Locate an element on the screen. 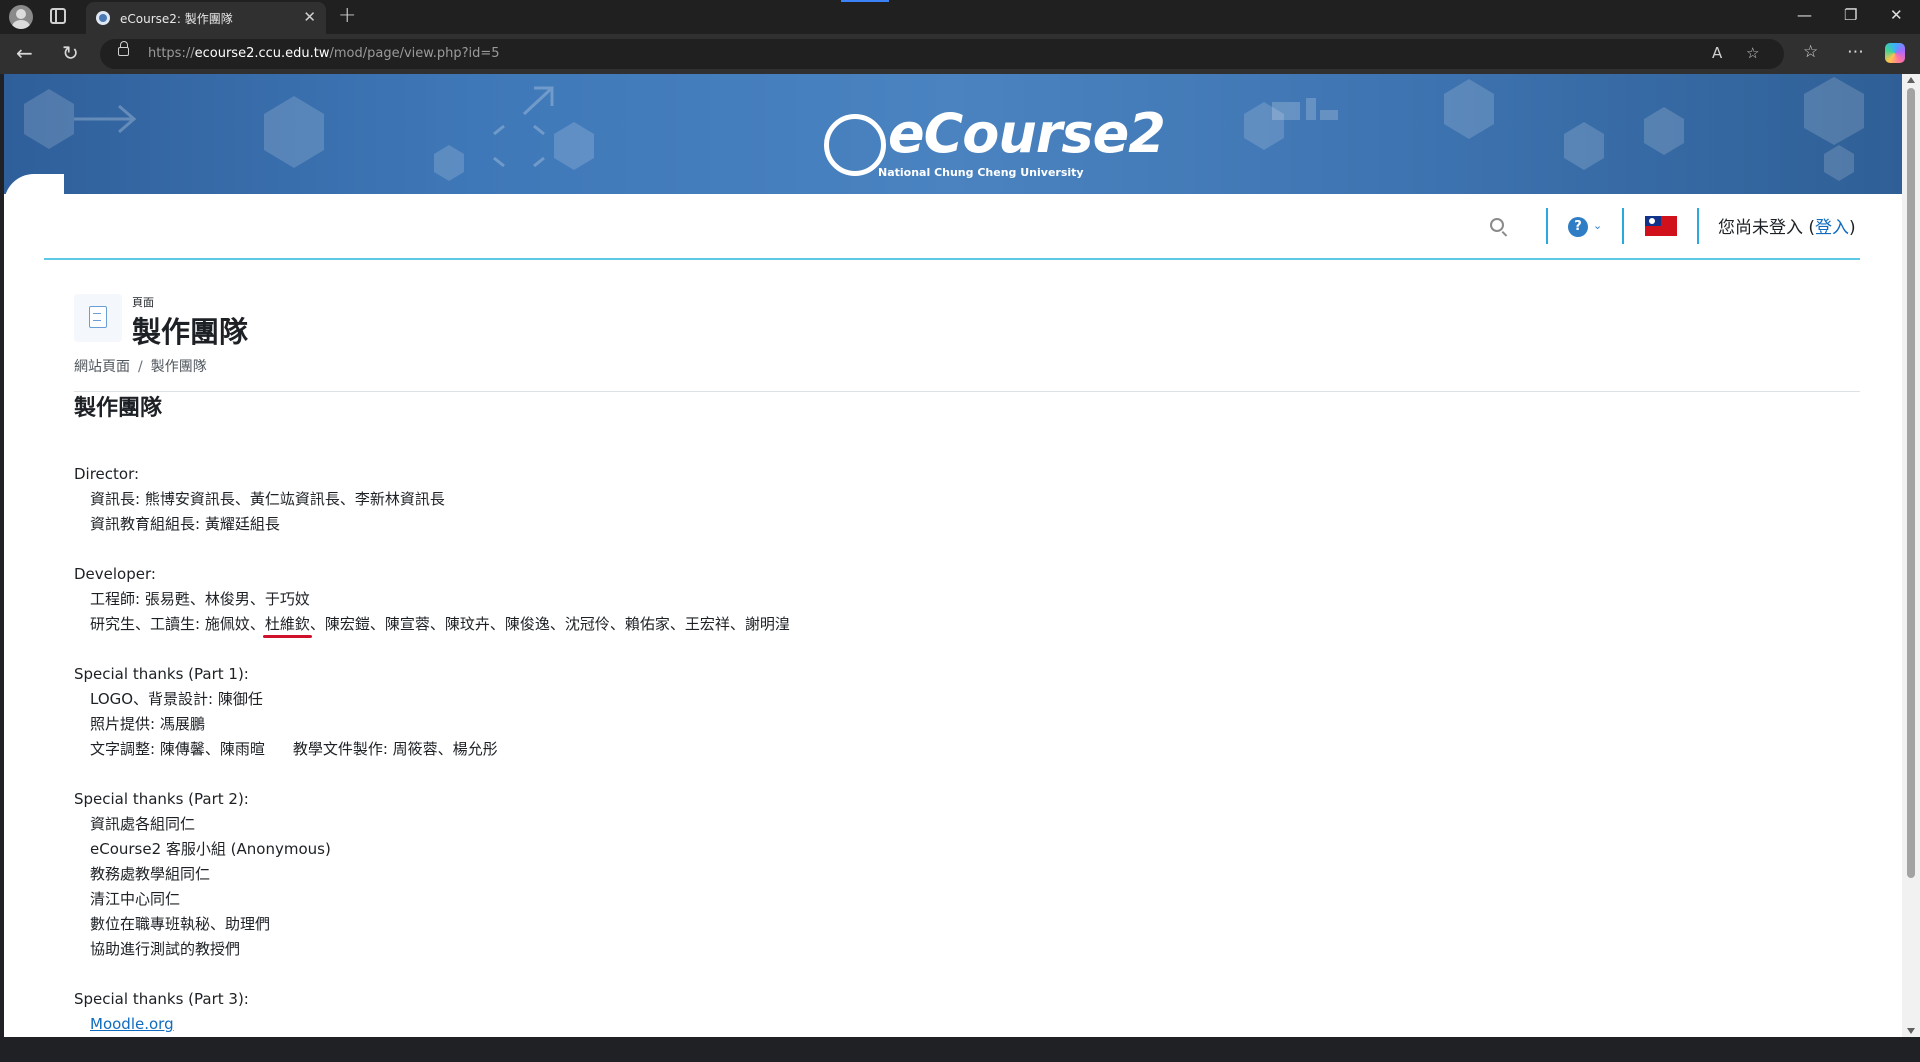 Image resolution: width=1920 pixels, height=1062 pixels. content-line: 教務處教學組同仁 is located at coordinates (150, 874).